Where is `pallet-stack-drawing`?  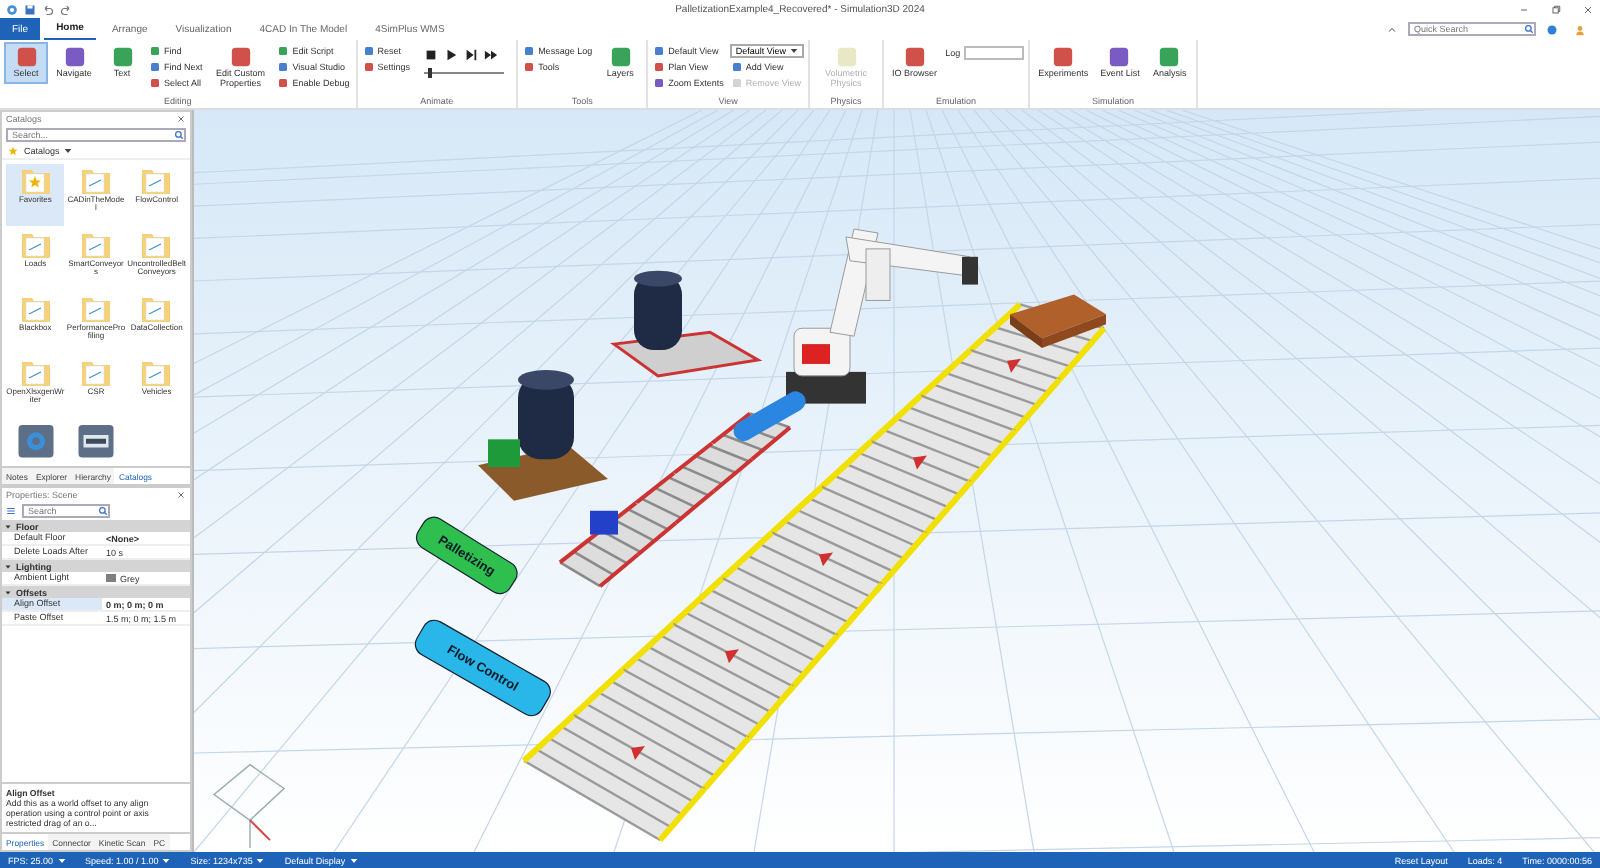
pallet-stack-drawing is located at coordinates (1058, 321).